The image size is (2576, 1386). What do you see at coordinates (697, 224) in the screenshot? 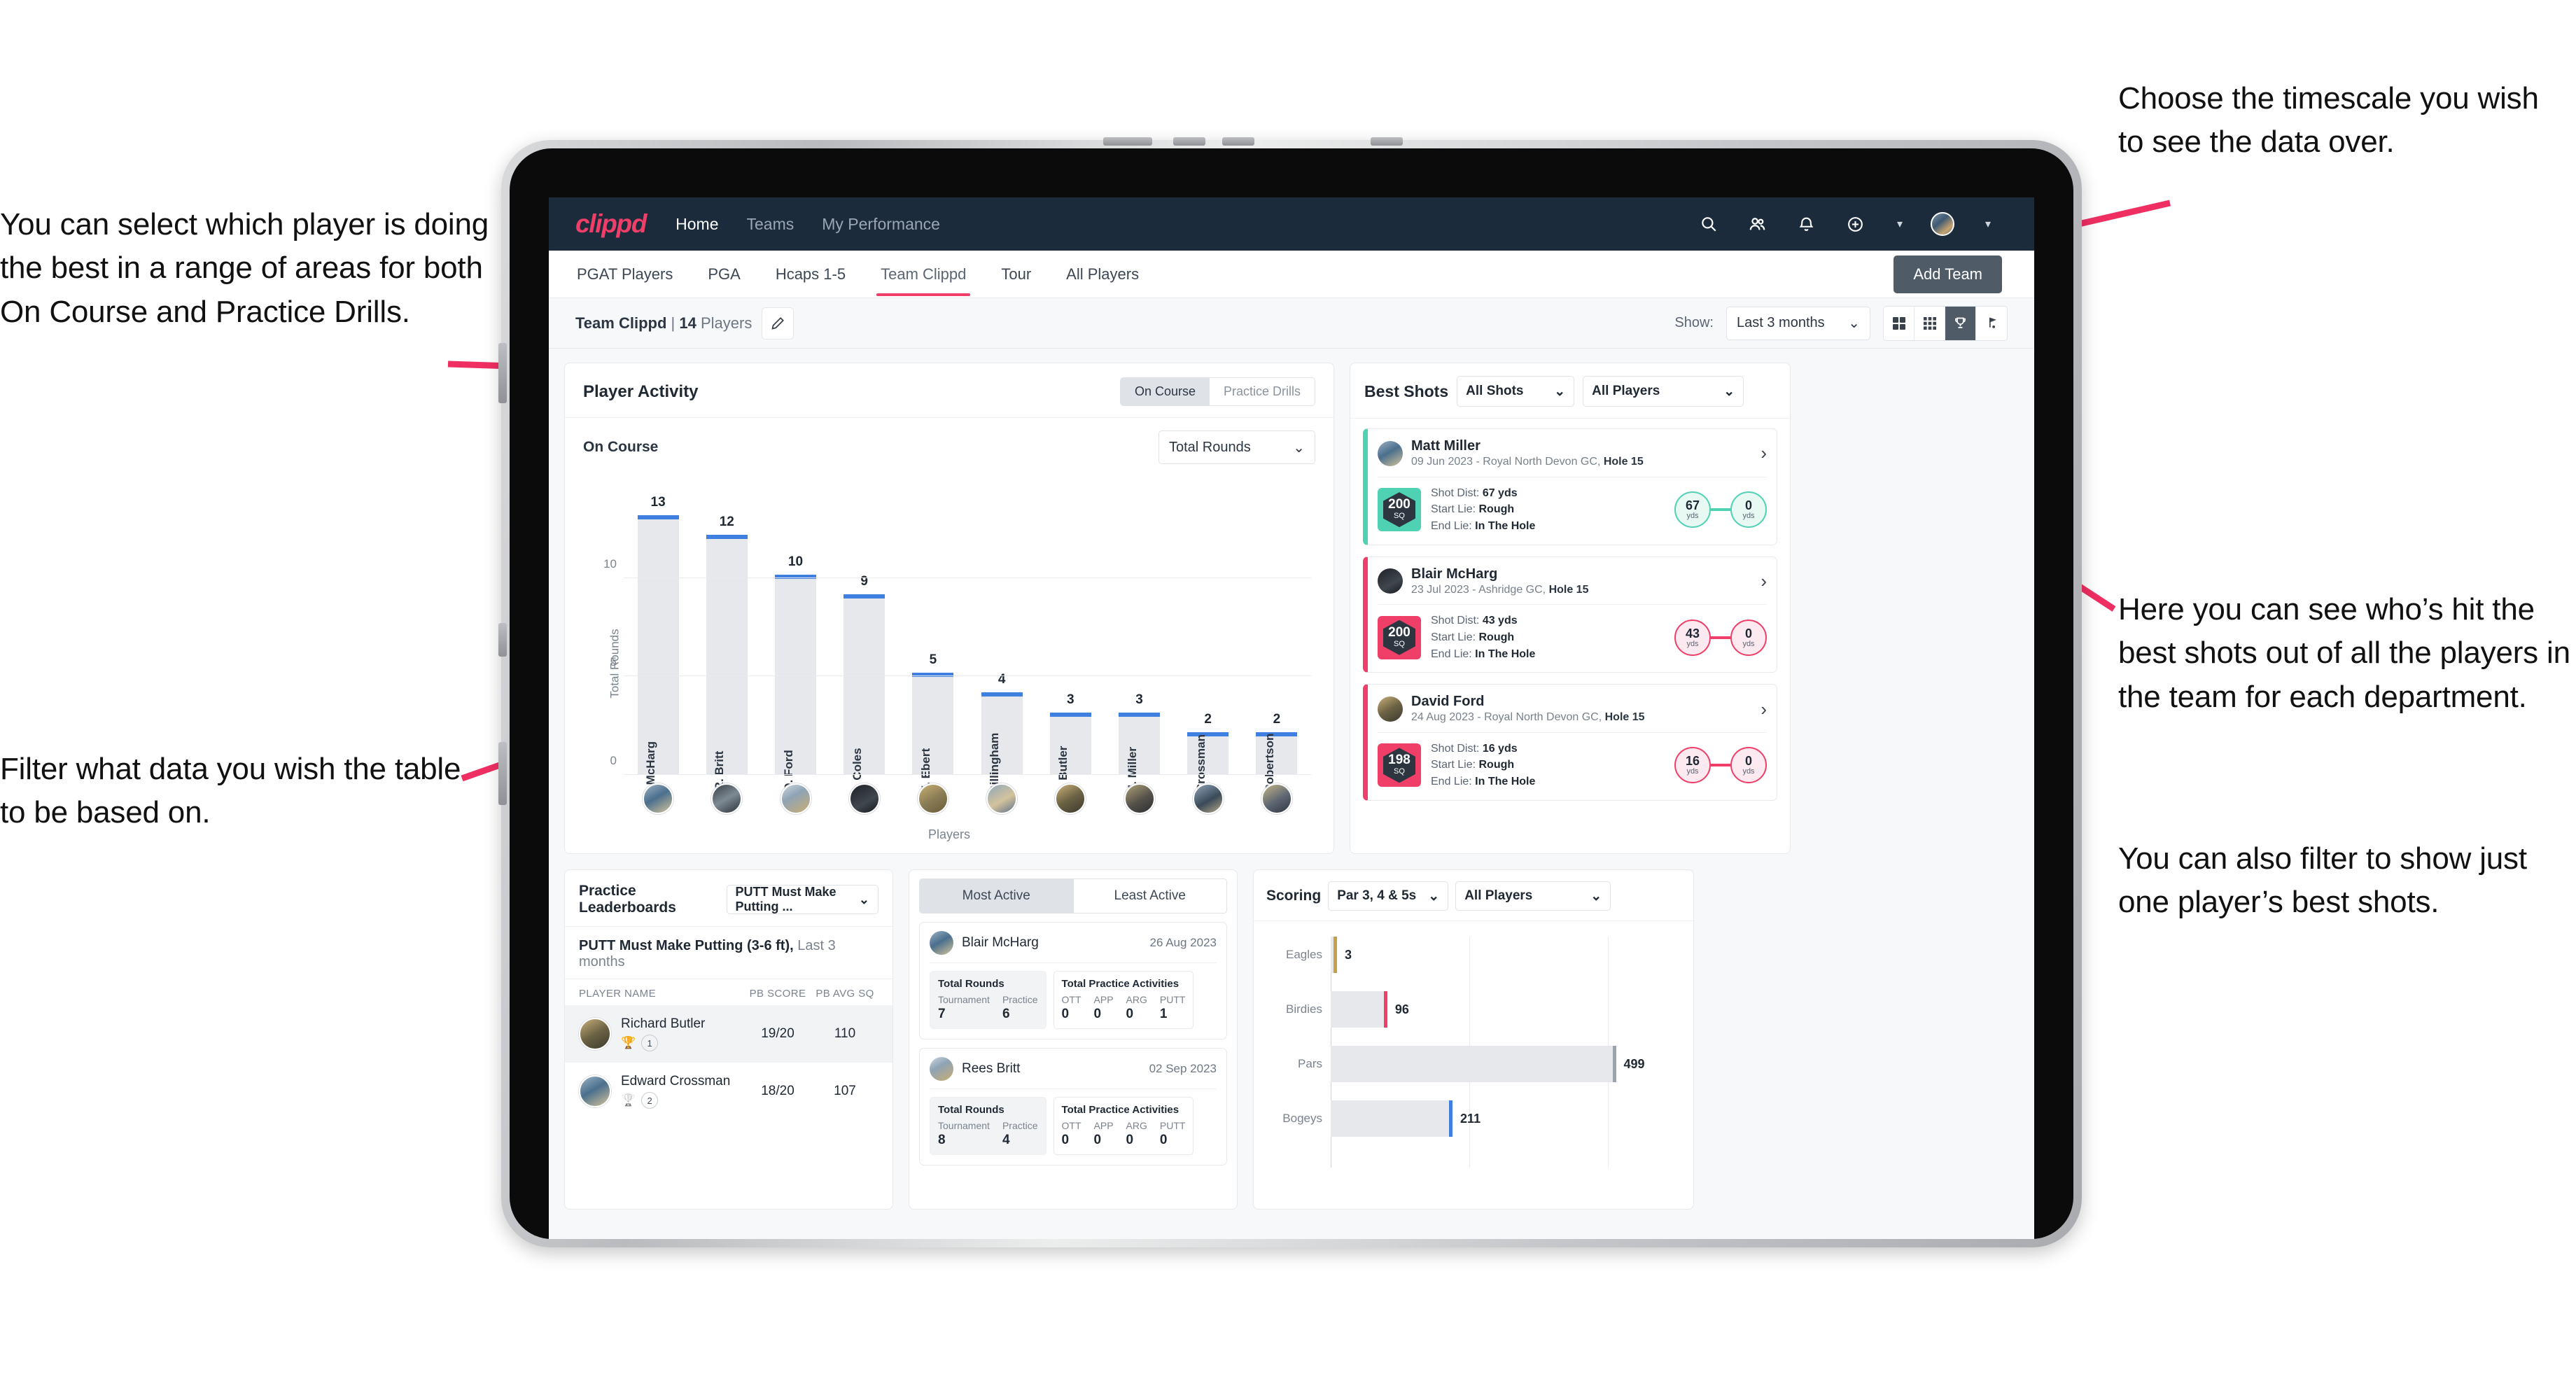
I see `nav-link-home: Home` at bounding box center [697, 224].